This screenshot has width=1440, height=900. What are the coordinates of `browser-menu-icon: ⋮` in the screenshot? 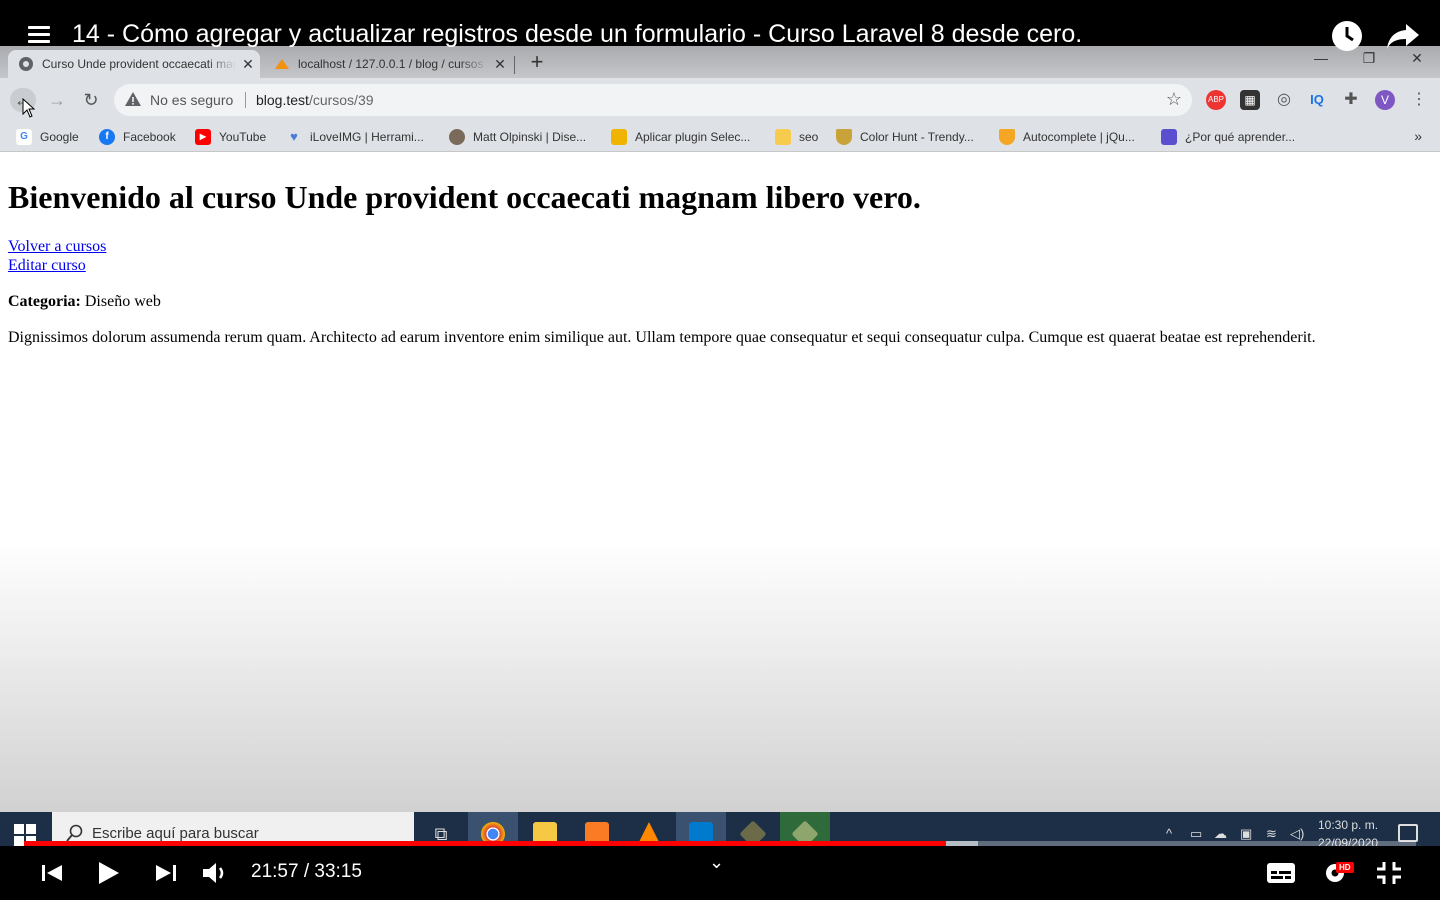 It's located at (1419, 100).